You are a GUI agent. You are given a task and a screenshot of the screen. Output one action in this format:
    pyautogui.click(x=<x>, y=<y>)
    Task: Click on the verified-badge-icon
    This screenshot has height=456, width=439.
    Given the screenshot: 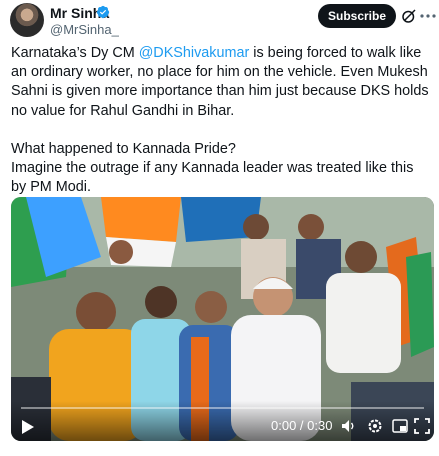 What is the action you would take?
    pyautogui.click(x=103, y=12)
    